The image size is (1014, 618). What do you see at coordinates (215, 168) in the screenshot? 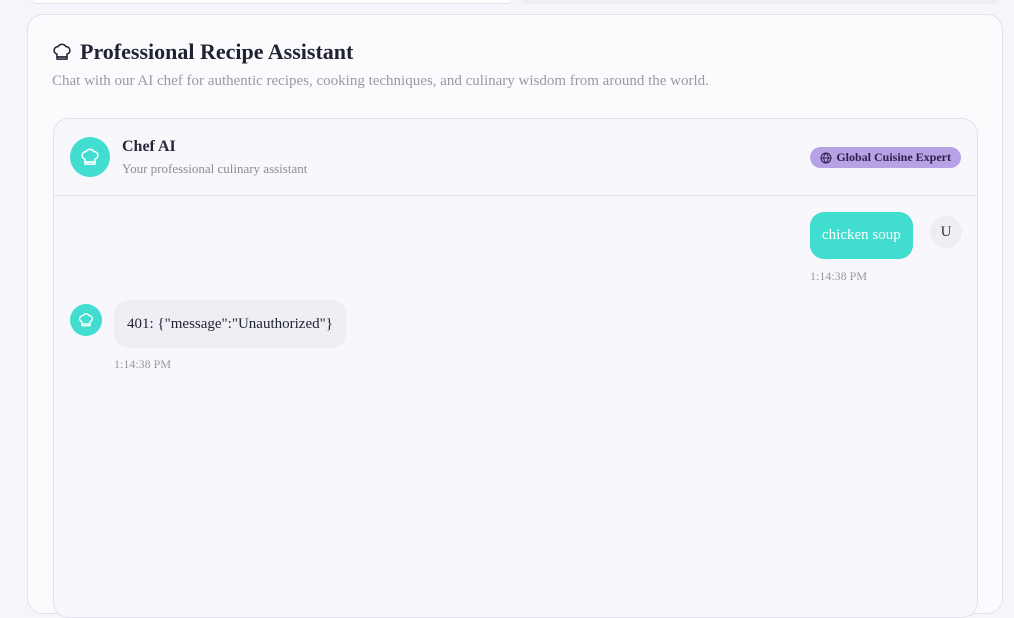
I see `assistant-description: Your professional culinary assistant` at bounding box center [215, 168].